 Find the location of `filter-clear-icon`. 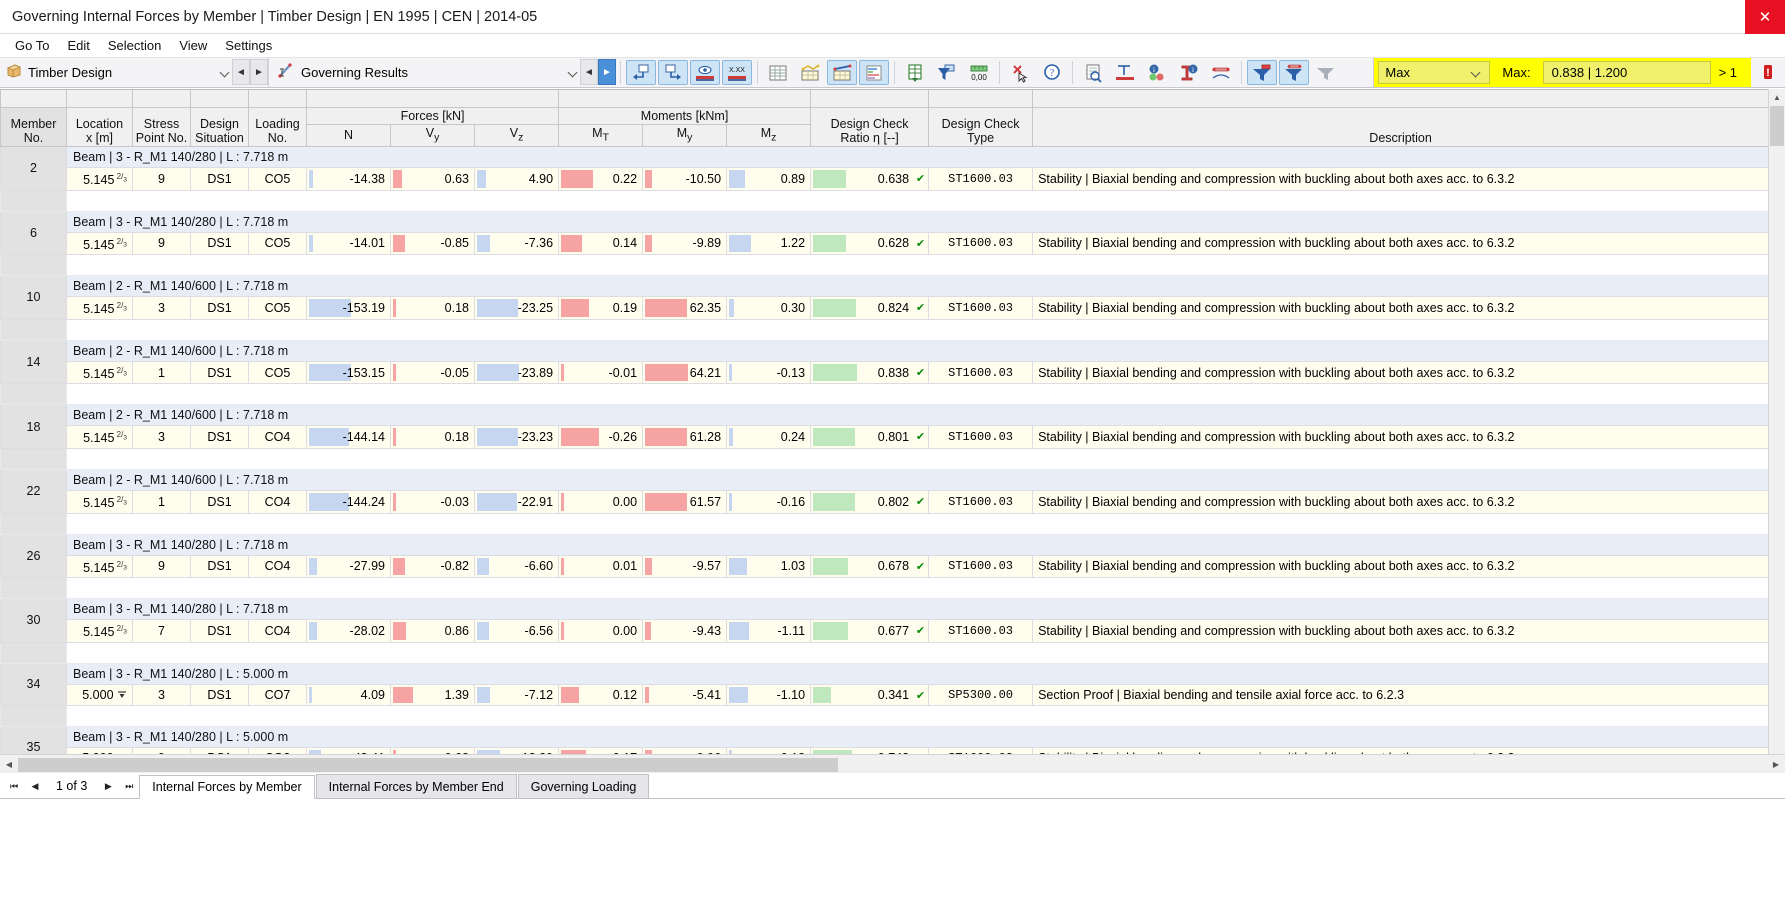

filter-clear-icon is located at coordinates (1326, 72).